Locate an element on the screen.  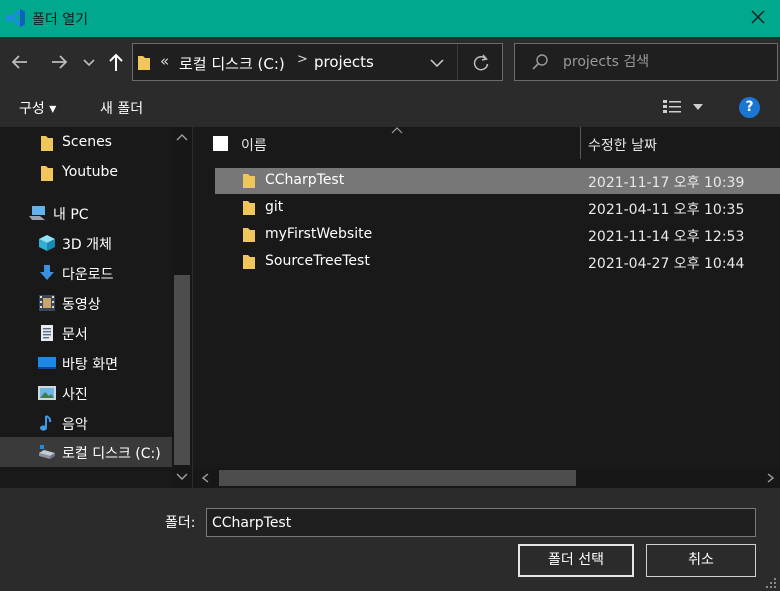
nav-item-label: 다운로드 is located at coordinates (88, 275).